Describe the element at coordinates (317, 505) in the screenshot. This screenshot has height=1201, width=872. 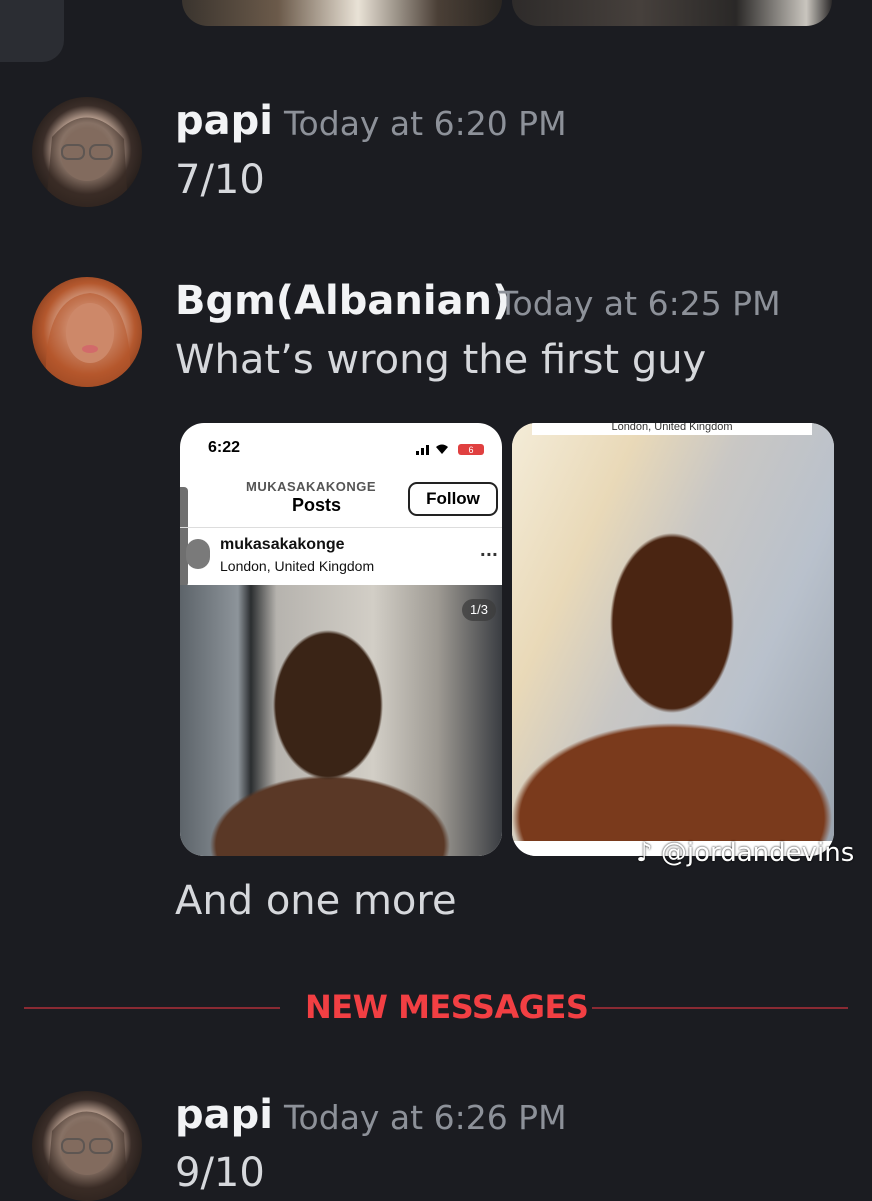
I see `ig-page-title: Posts` at that location.